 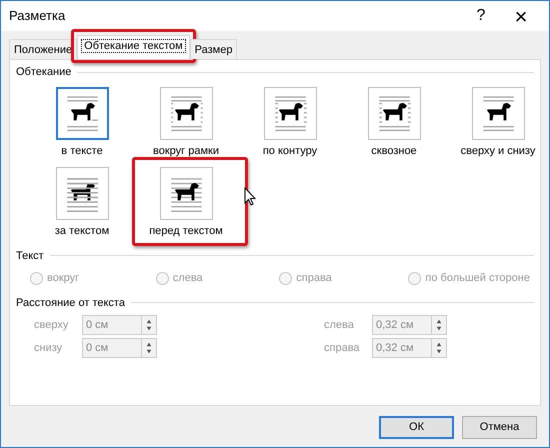 I want to click on field-label: справа, so click(x=342, y=348).